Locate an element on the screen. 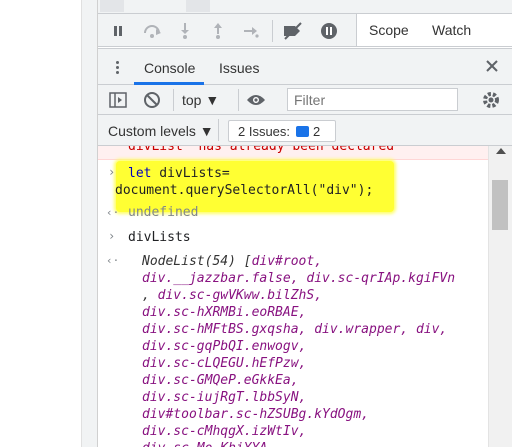 Image resolution: width=512 pixels, height=447 pixels. step-out-icon is located at coordinates (218, 31).